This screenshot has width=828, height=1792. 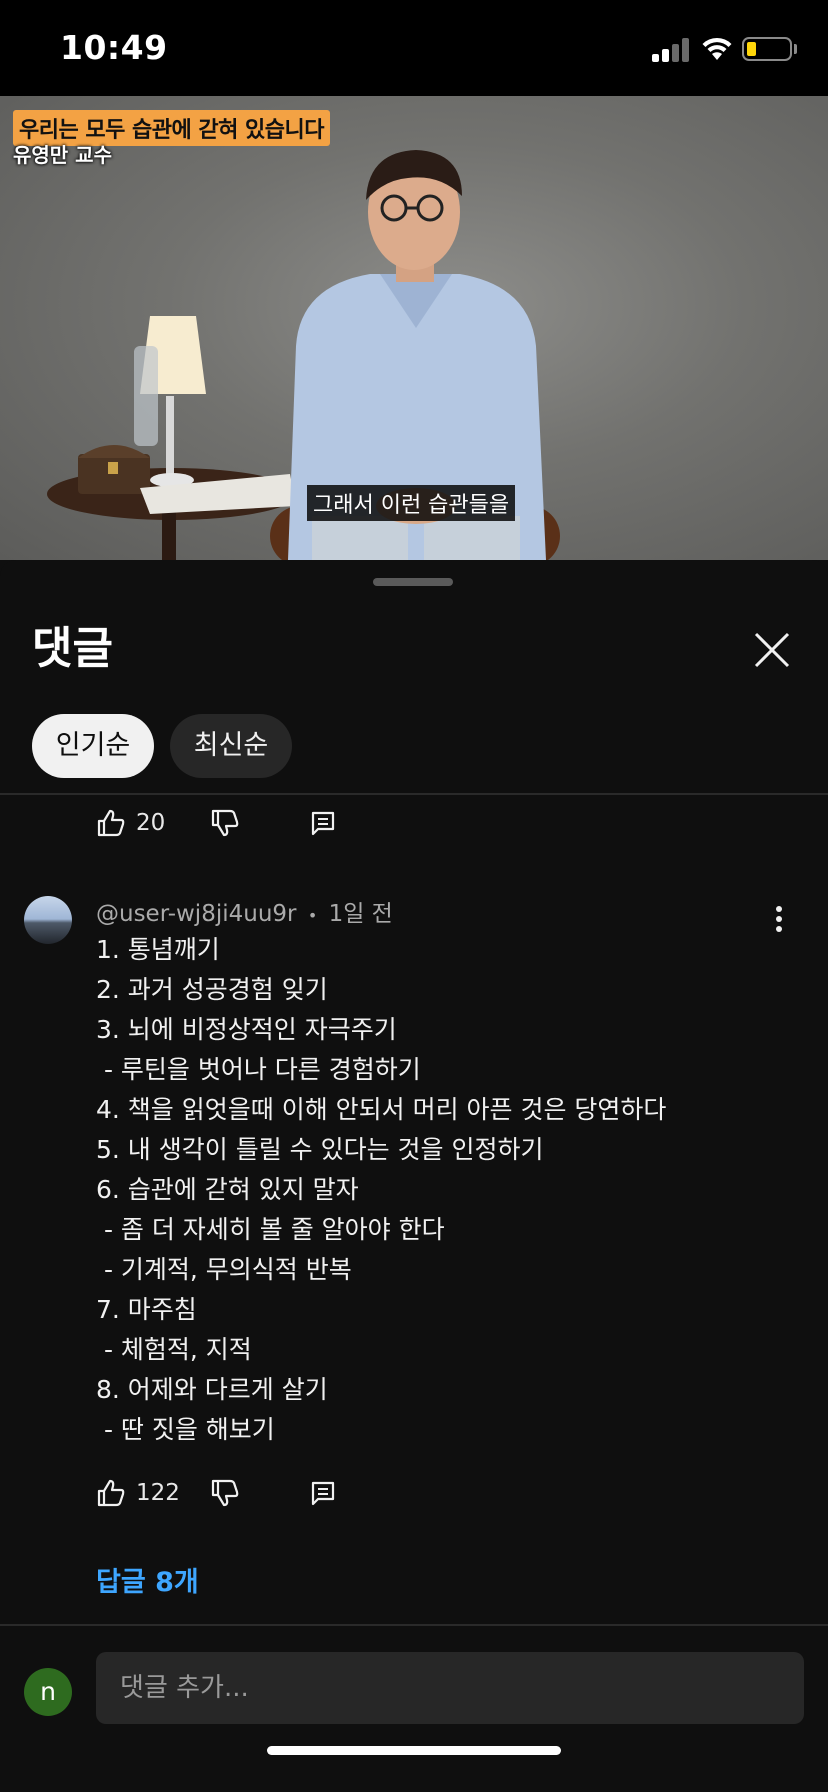 I want to click on sheet-title: 댓글, so click(x=72, y=648).